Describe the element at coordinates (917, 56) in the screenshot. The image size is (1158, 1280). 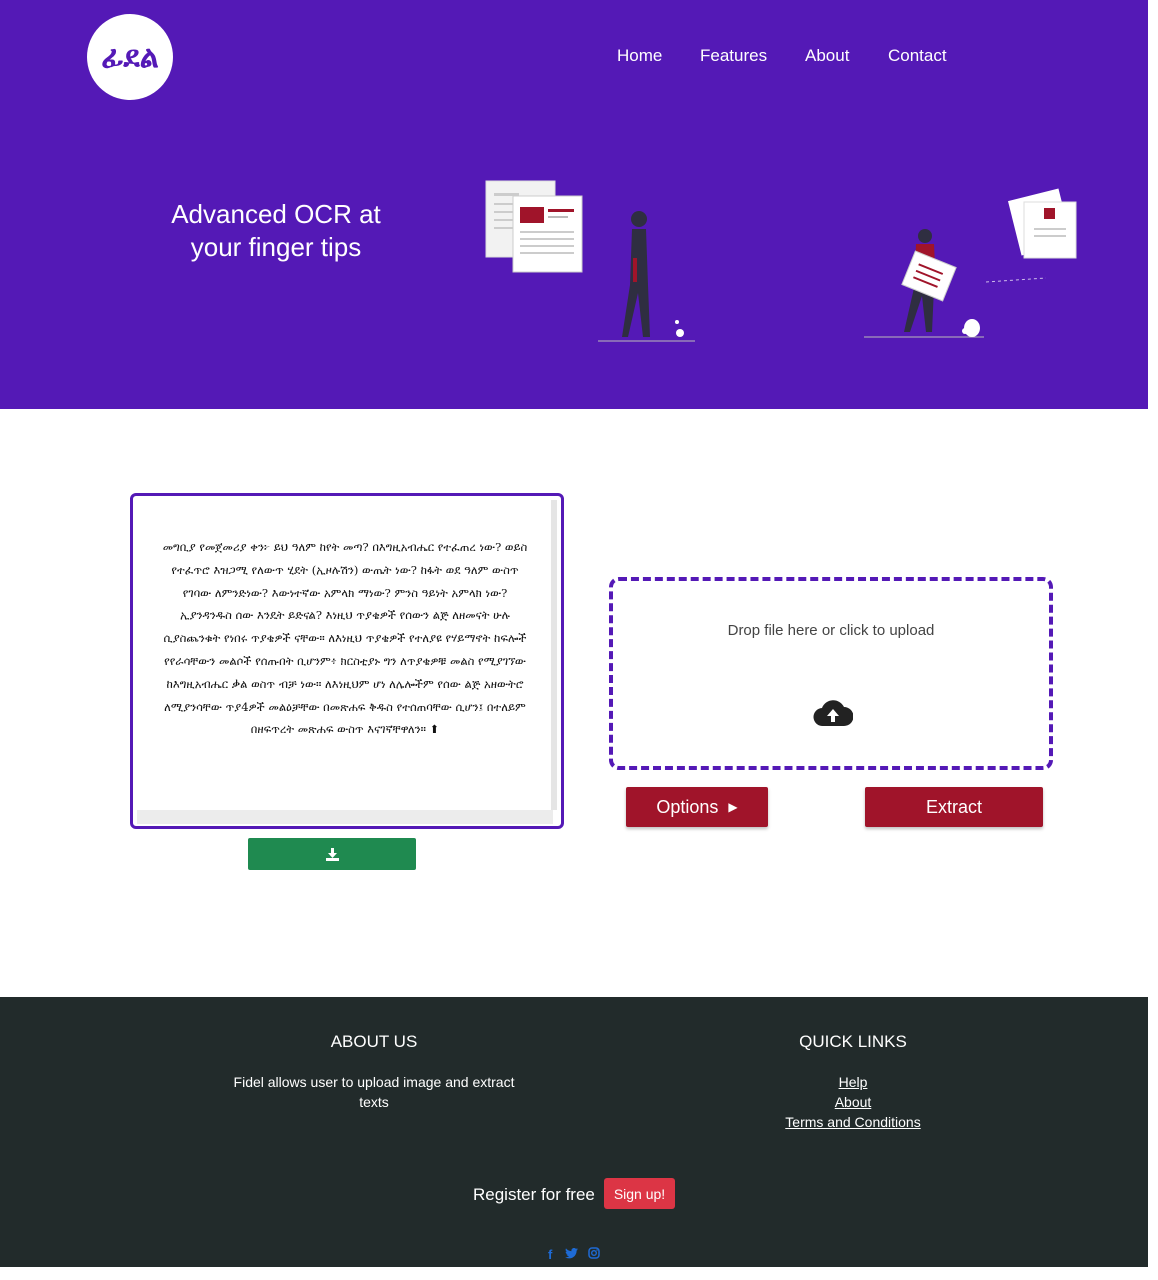
I see `nav-contact: Contact` at that location.